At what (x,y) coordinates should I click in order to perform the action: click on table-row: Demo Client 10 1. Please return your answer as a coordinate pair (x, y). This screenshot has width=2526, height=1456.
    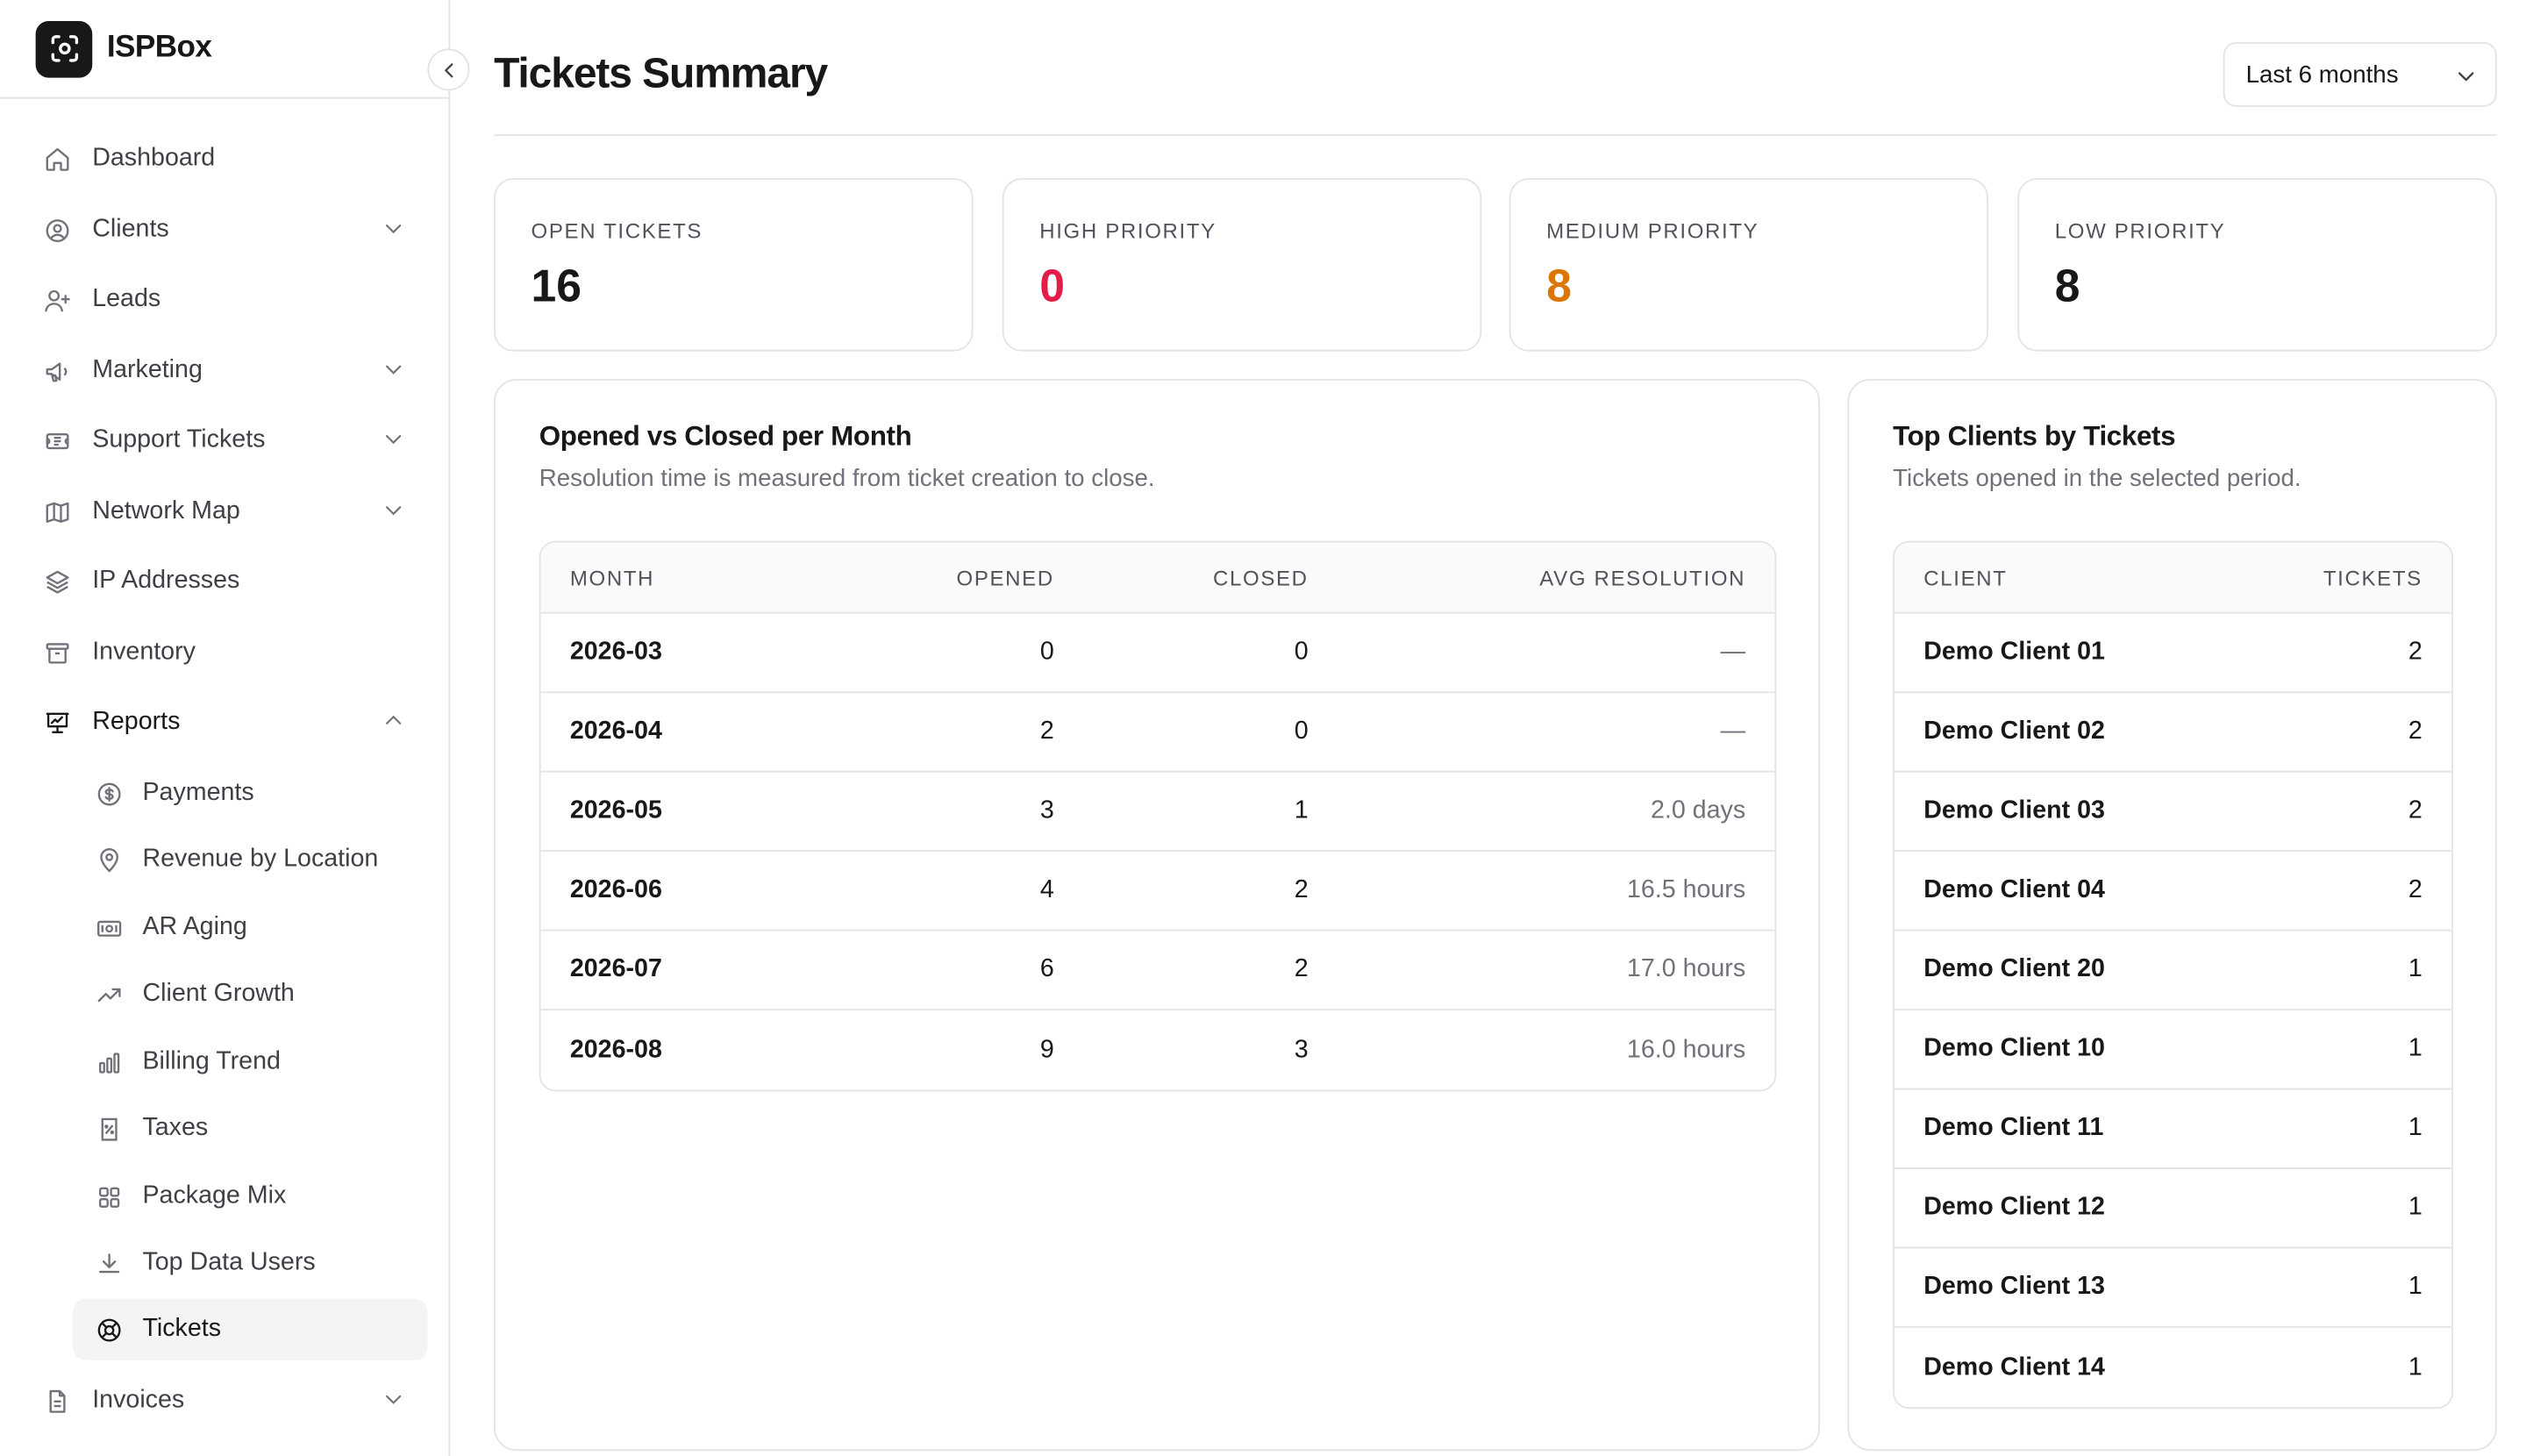
    Looking at the image, I should click on (2173, 1050).